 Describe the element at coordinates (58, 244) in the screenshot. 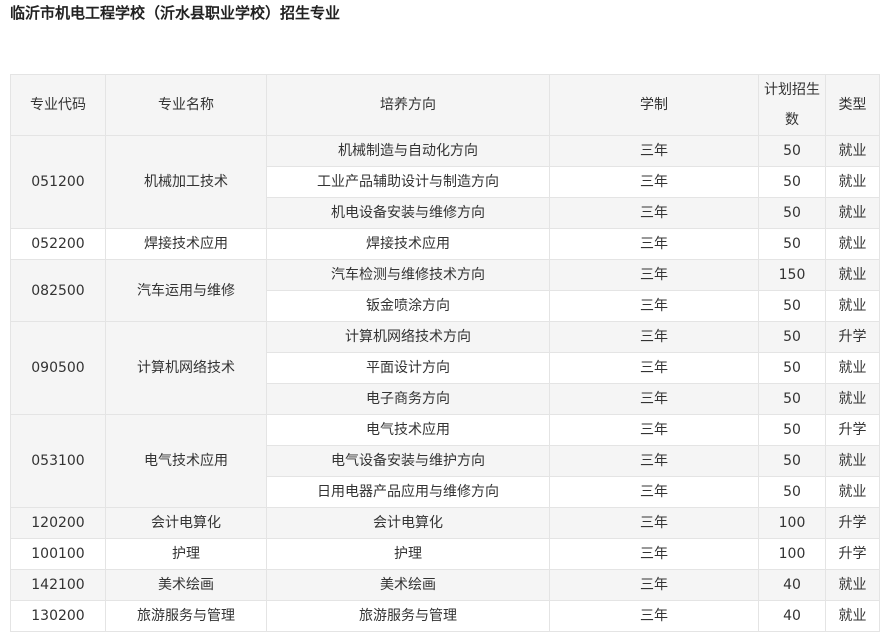

I see `major-code-cell: 052200` at that location.